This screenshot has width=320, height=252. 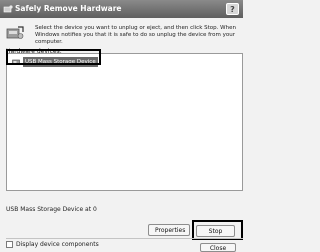 I want to click on close-button: Close, so click(x=218, y=247).